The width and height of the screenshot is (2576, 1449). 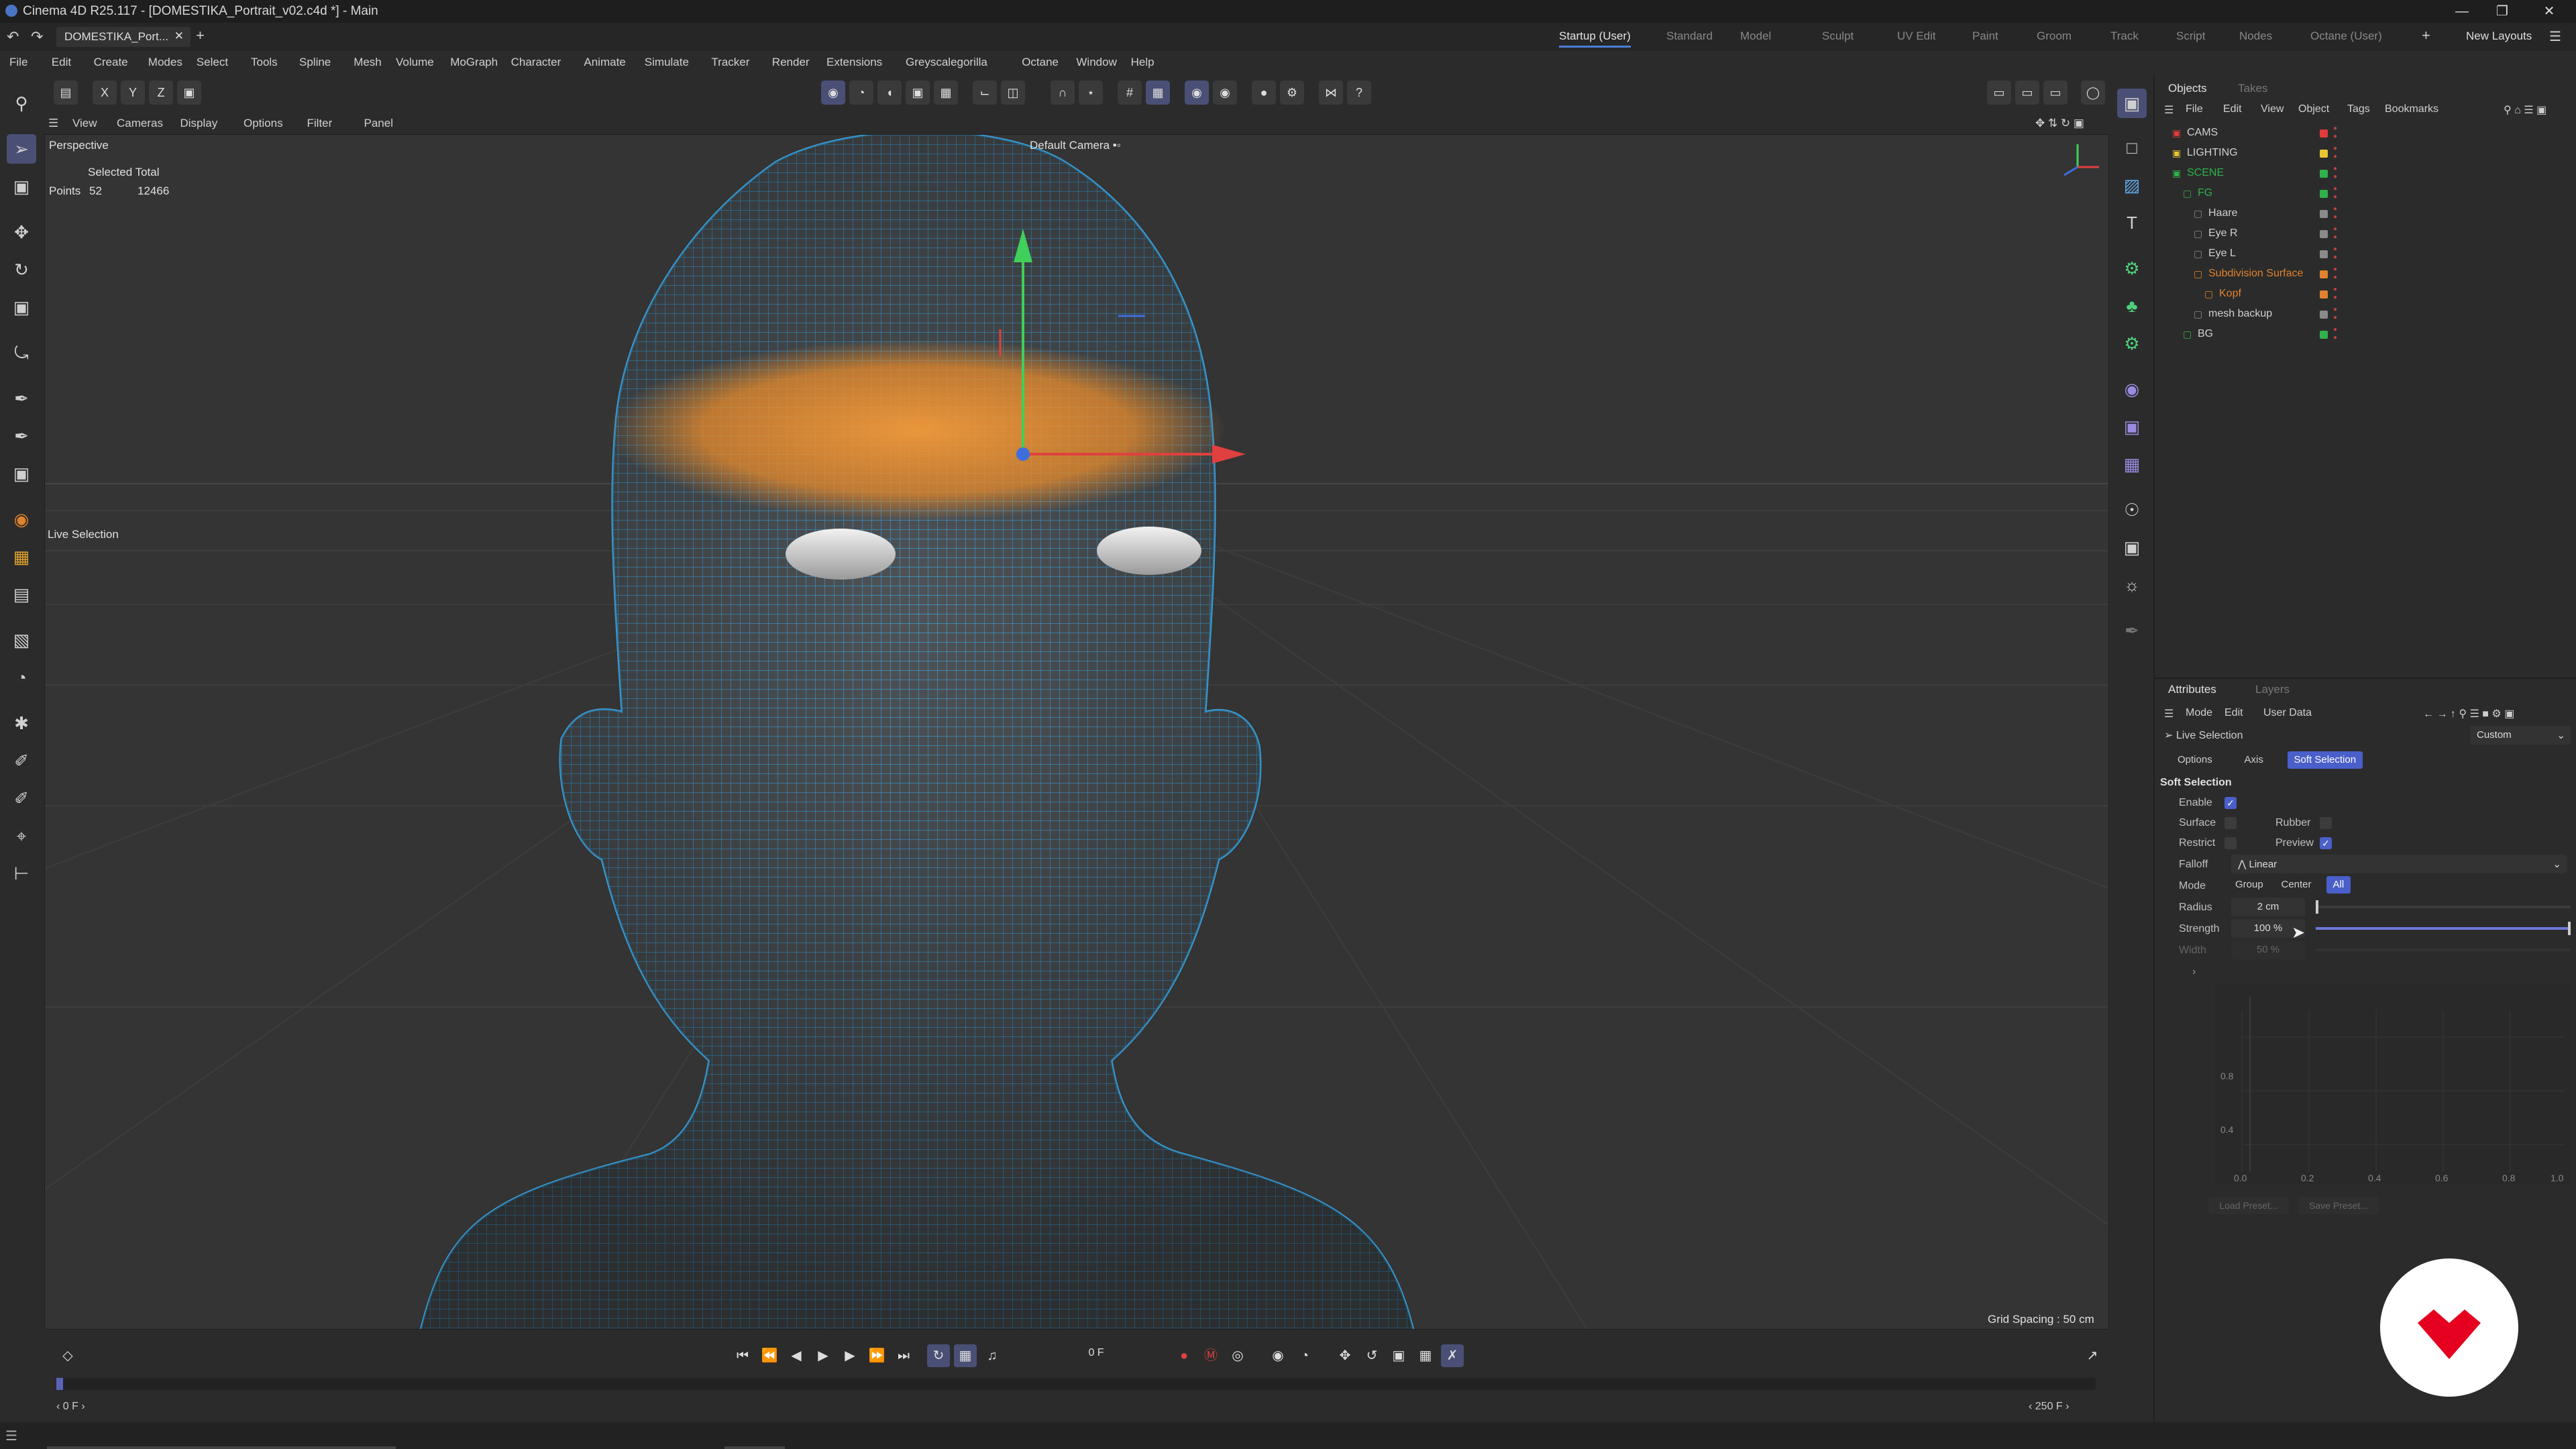 I want to click on autokey-icon: Ⓜ, so click(x=1210, y=1355).